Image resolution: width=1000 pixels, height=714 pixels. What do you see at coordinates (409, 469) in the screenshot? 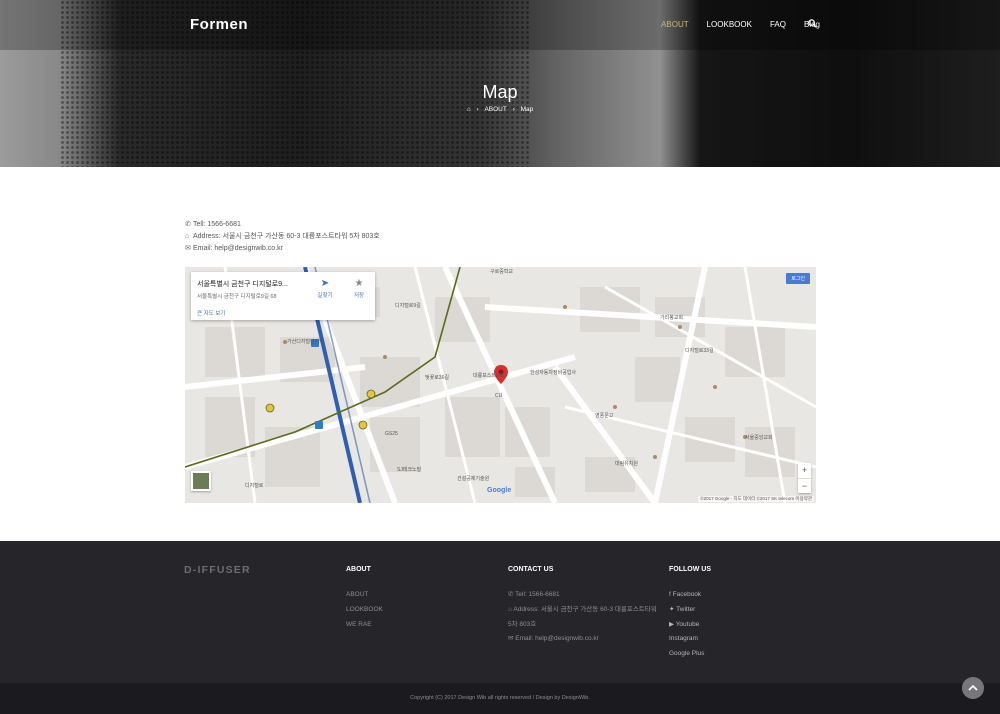
I see `map-label-technoville: SJ테크노빌` at bounding box center [409, 469].